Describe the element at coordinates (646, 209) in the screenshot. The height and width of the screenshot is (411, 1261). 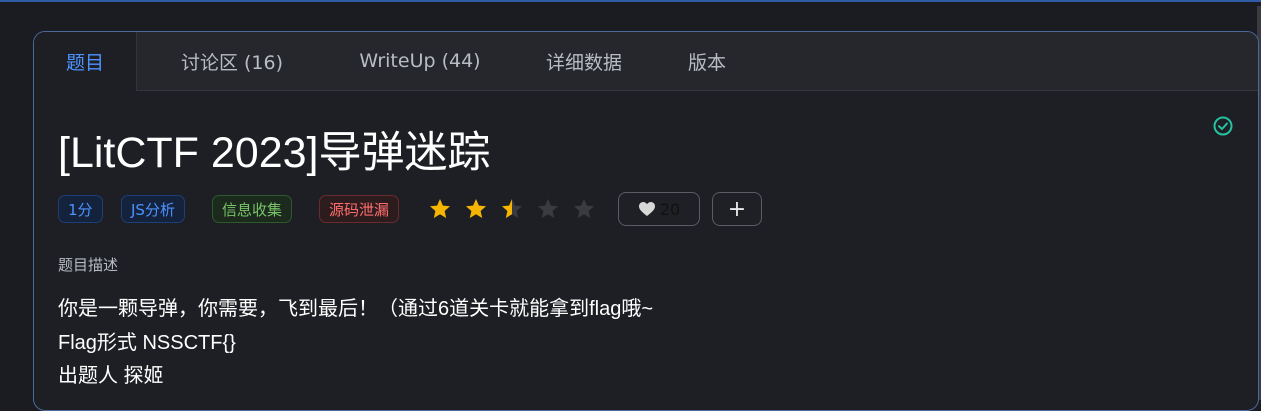
I see `heart-icon` at that location.